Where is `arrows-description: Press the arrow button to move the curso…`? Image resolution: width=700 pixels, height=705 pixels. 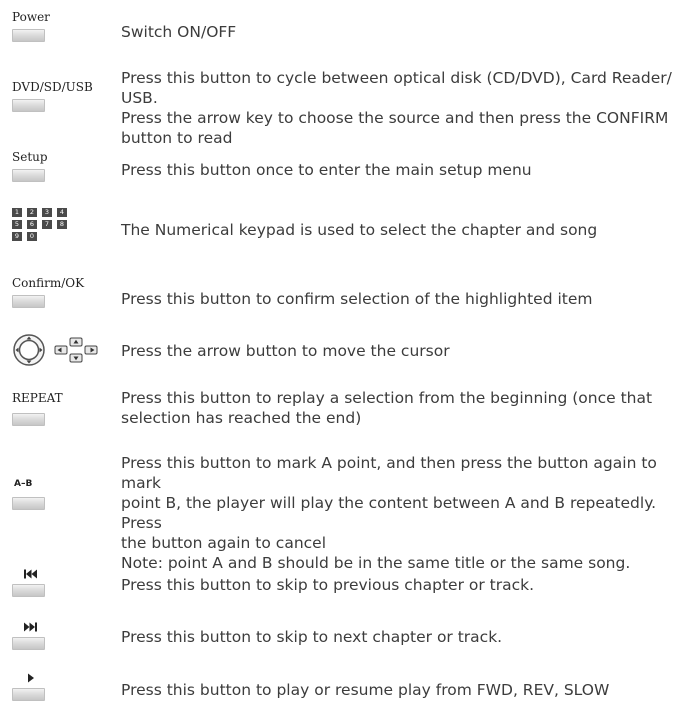
arrows-description: Press the arrow button to move the curso… is located at coordinates (404, 351).